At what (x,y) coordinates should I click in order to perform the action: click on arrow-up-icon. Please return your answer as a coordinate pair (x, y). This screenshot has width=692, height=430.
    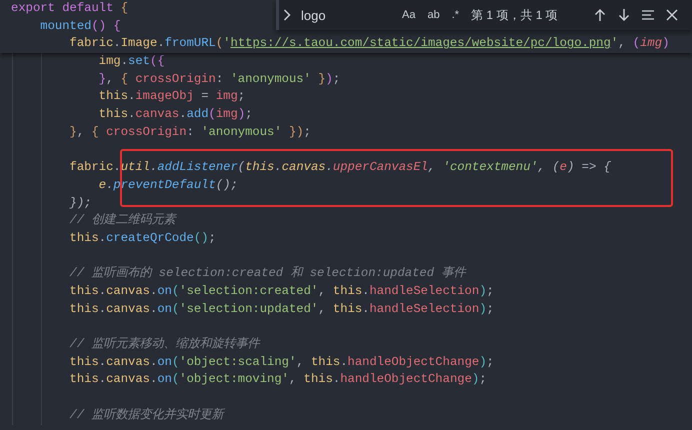
    Looking at the image, I should click on (600, 15).